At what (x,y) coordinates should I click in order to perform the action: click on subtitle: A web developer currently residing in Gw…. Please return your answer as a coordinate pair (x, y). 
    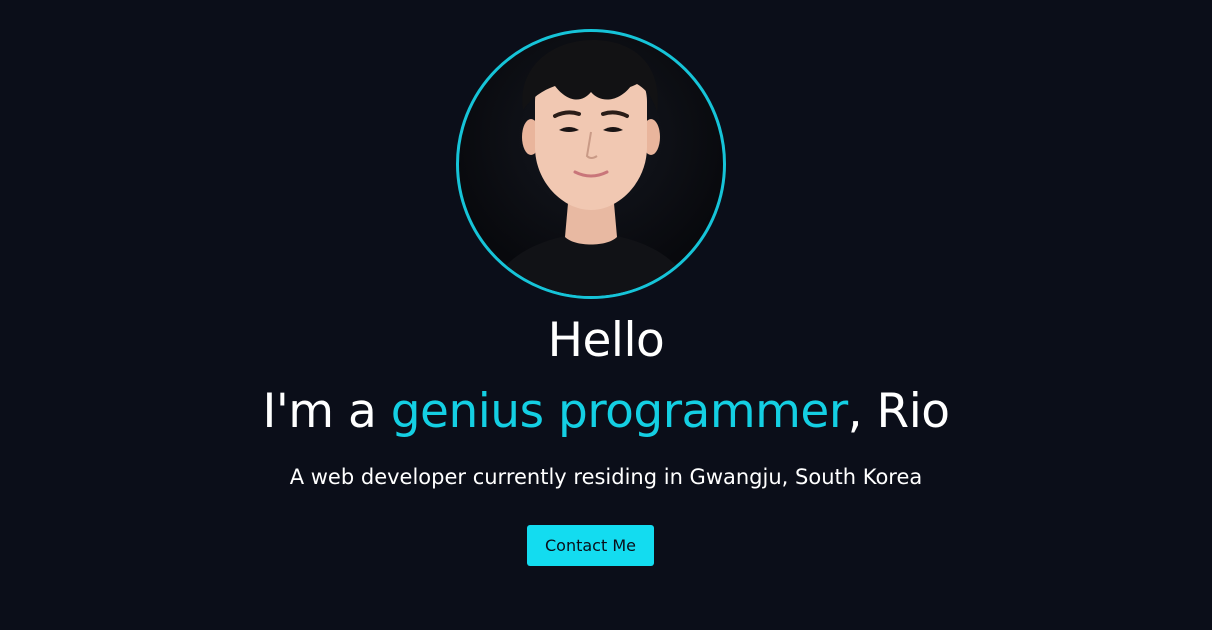
    Looking at the image, I should click on (606, 477).